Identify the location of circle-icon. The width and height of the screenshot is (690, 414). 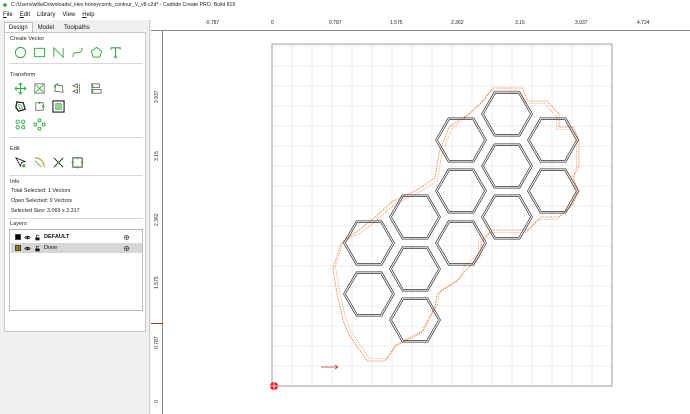
(20, 52).